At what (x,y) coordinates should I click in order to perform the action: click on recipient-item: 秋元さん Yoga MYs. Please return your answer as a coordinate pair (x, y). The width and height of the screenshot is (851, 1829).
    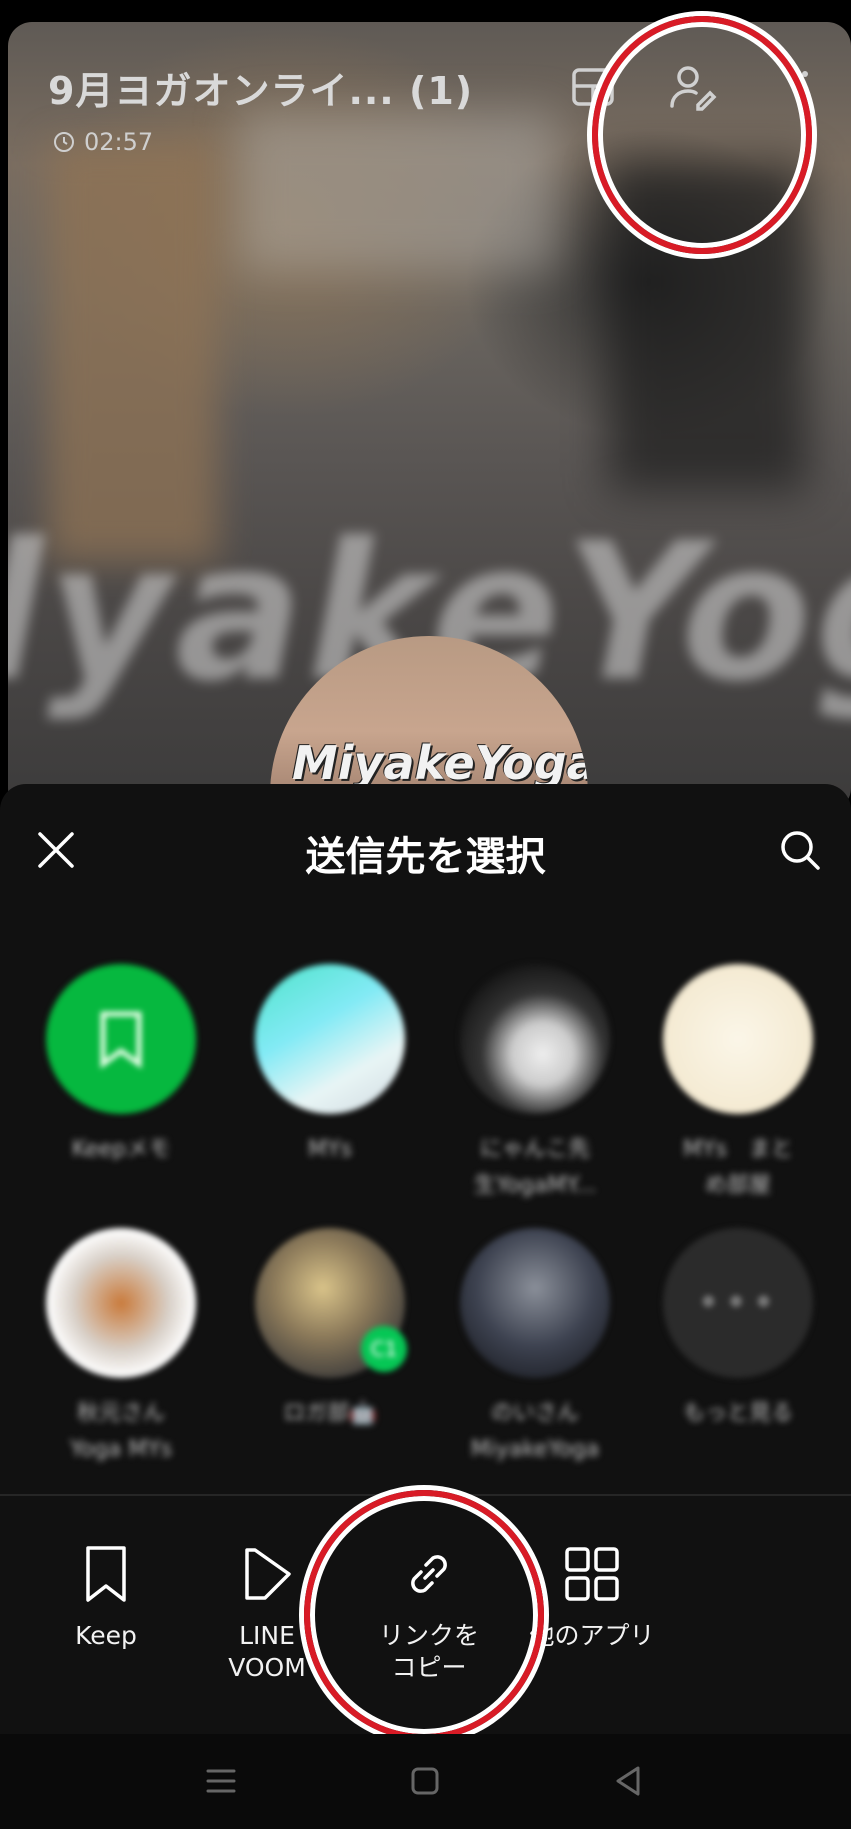
    Looking at the image, I should click on (121, 1348).